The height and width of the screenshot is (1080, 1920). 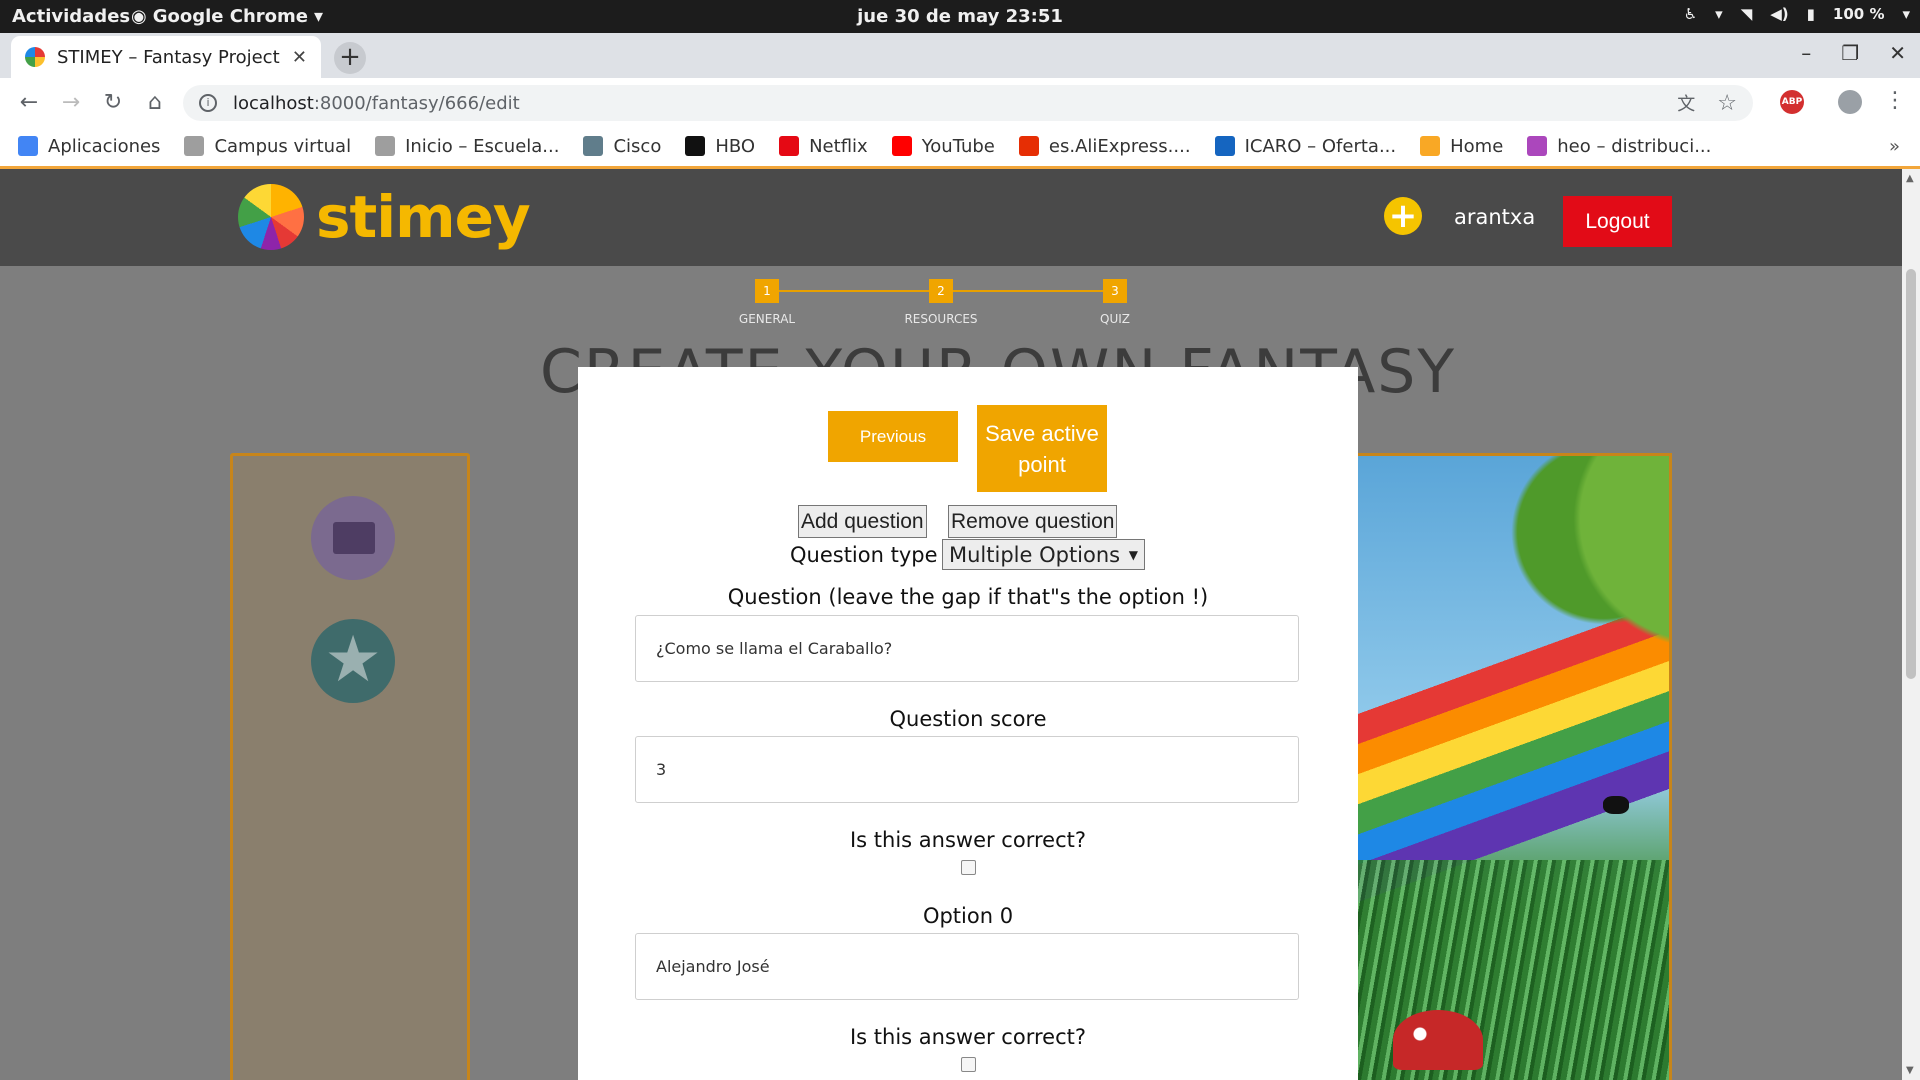 What do you see at coordinates (299, 57) in the screenshot?
I see `close-tab-icon: ✕` at bounding box center [299, 57].